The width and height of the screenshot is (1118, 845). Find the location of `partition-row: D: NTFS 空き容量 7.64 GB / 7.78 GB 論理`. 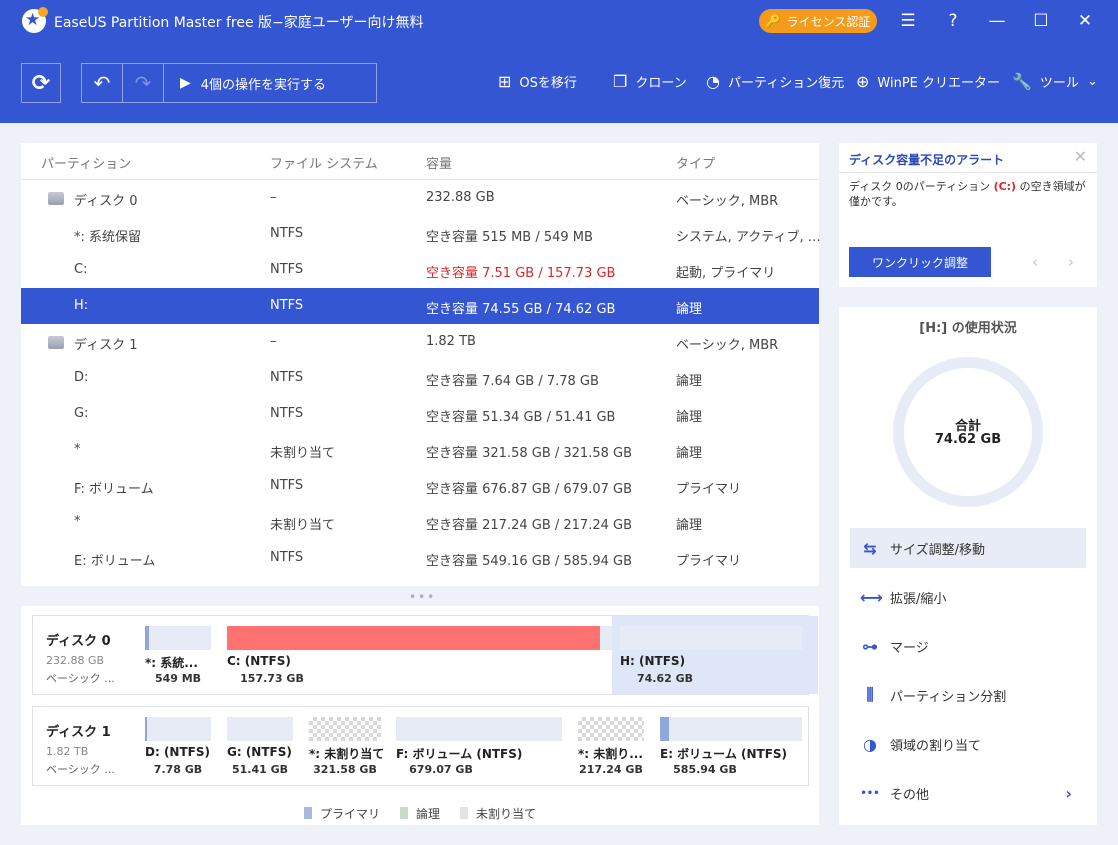

partition-row: D: NTFS 空き容量 7.64 GB / 7.78 GB 論理 is located at coordinates (420, 378).